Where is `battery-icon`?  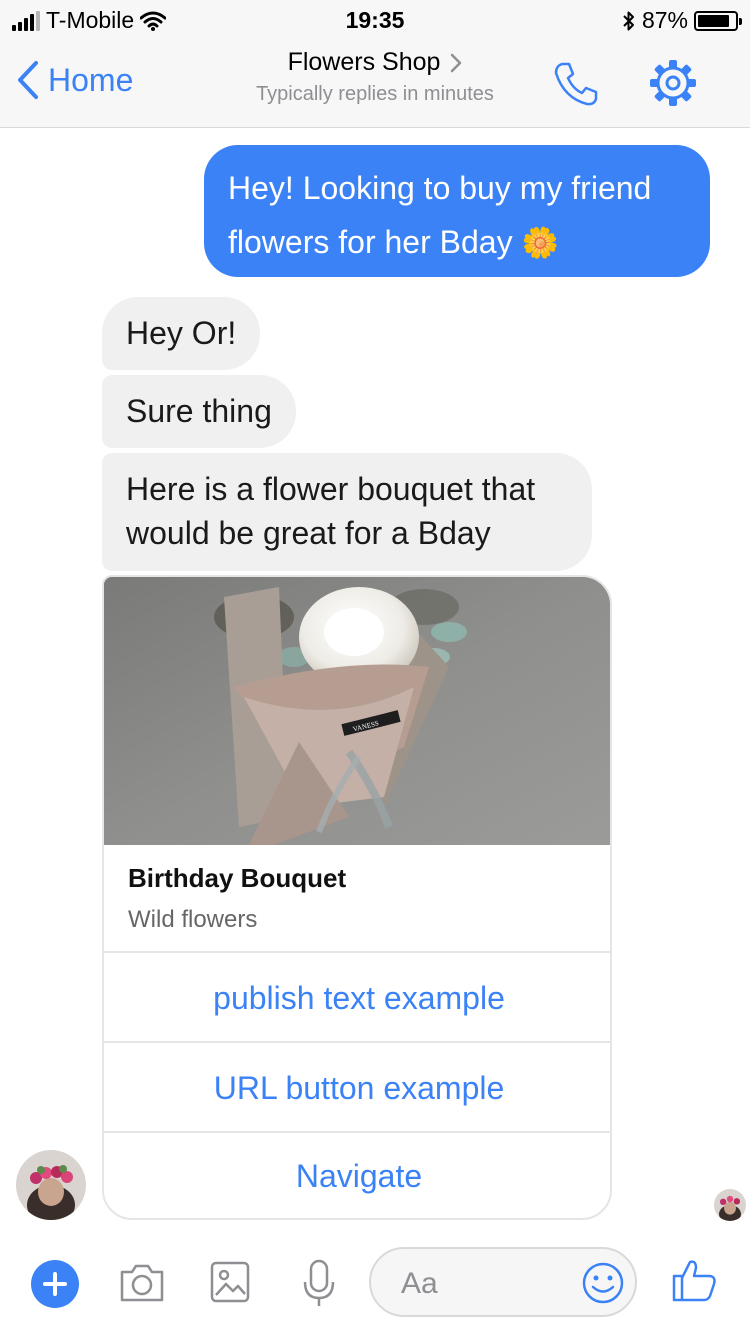
battery-icon is located at coordinates (718, 20).